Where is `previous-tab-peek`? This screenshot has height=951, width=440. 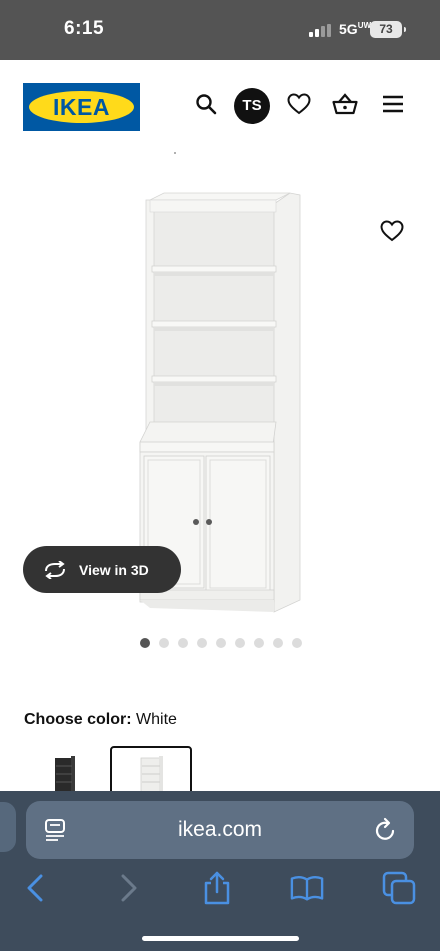
previous-tab-peek is located at coordinates (8, 827).